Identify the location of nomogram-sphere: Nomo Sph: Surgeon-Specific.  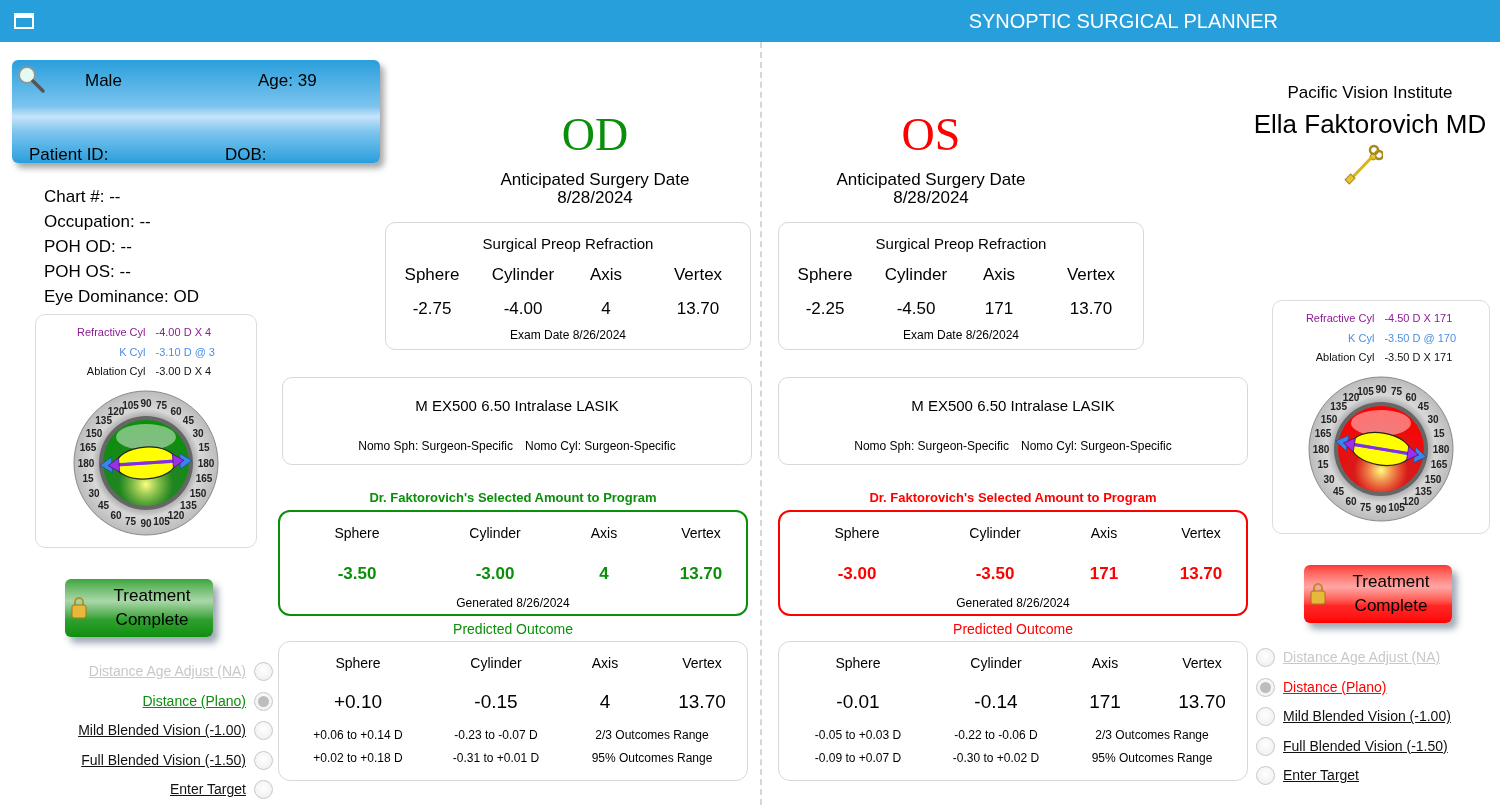
(931, 446).